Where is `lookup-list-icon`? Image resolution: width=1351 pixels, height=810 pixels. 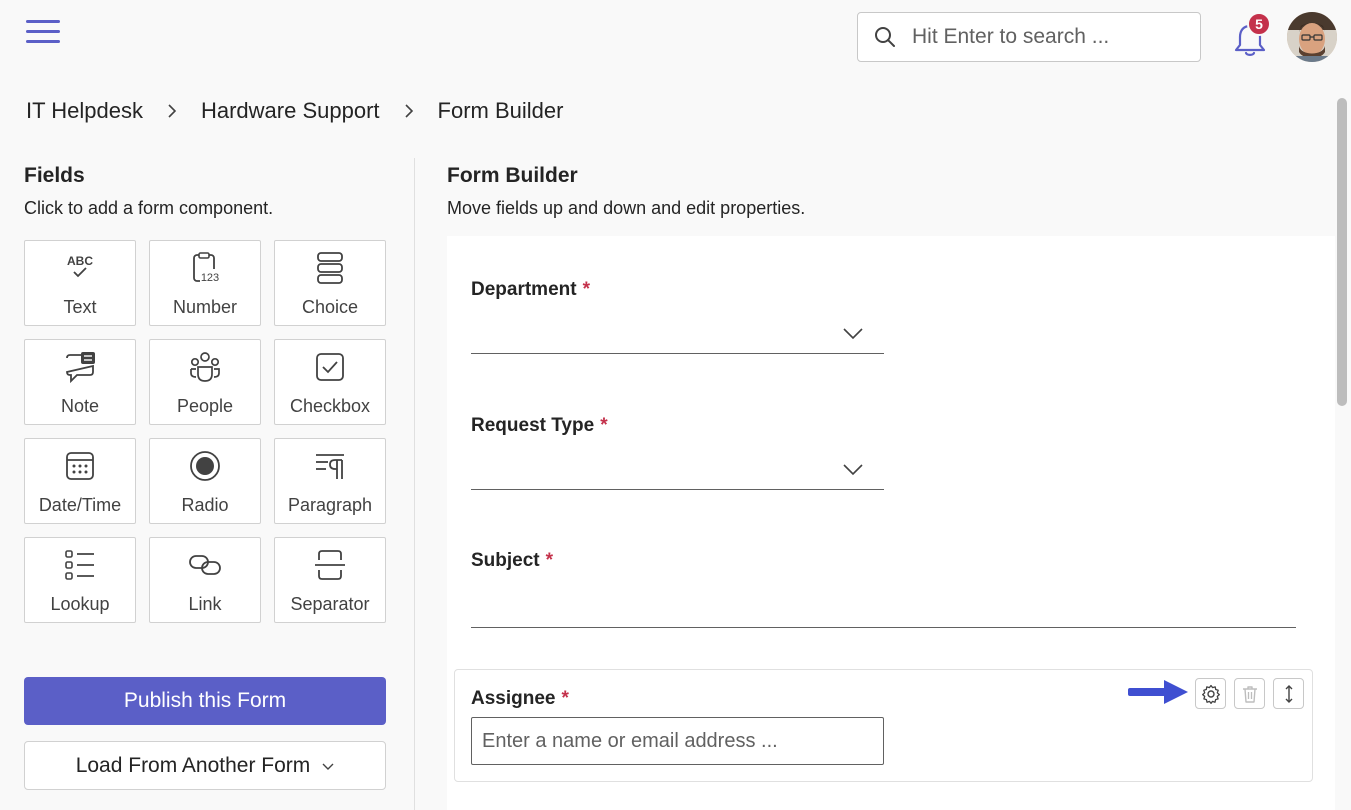 lookup-list-icon is located at coordinates (79, 565).